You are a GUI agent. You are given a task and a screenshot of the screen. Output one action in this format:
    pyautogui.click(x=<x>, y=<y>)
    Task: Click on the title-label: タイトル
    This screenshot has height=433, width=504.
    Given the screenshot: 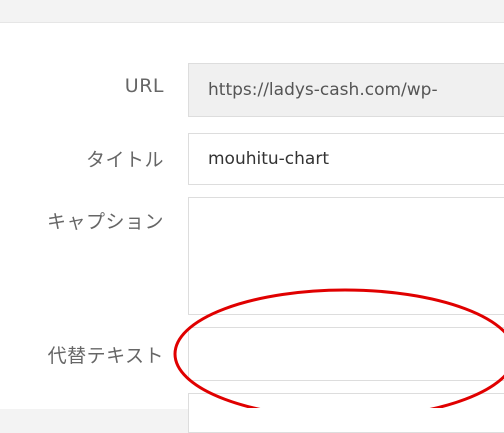 What is the action you would take?
    pyautogui.click(x=124, y=160)
    